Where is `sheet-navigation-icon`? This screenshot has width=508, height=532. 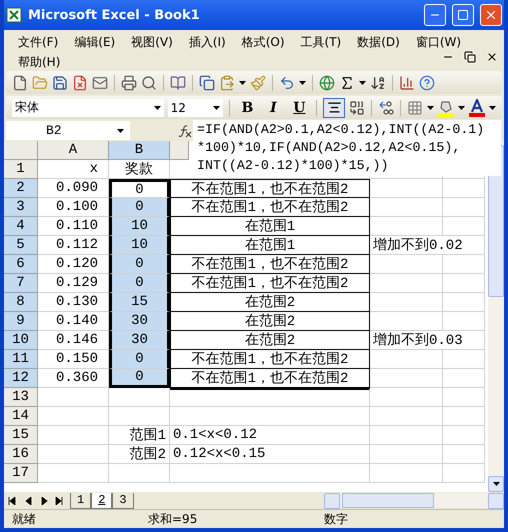 sheet-navigation-icon is located at coordinates (36, 500).